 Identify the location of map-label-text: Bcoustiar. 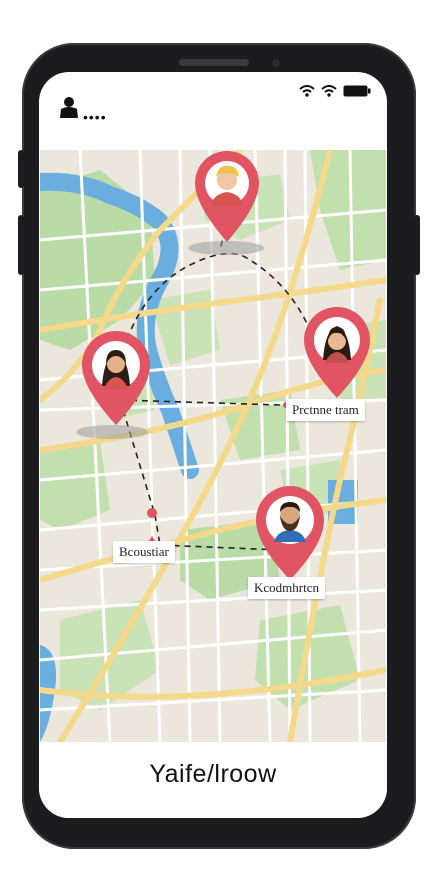
(144, 551).